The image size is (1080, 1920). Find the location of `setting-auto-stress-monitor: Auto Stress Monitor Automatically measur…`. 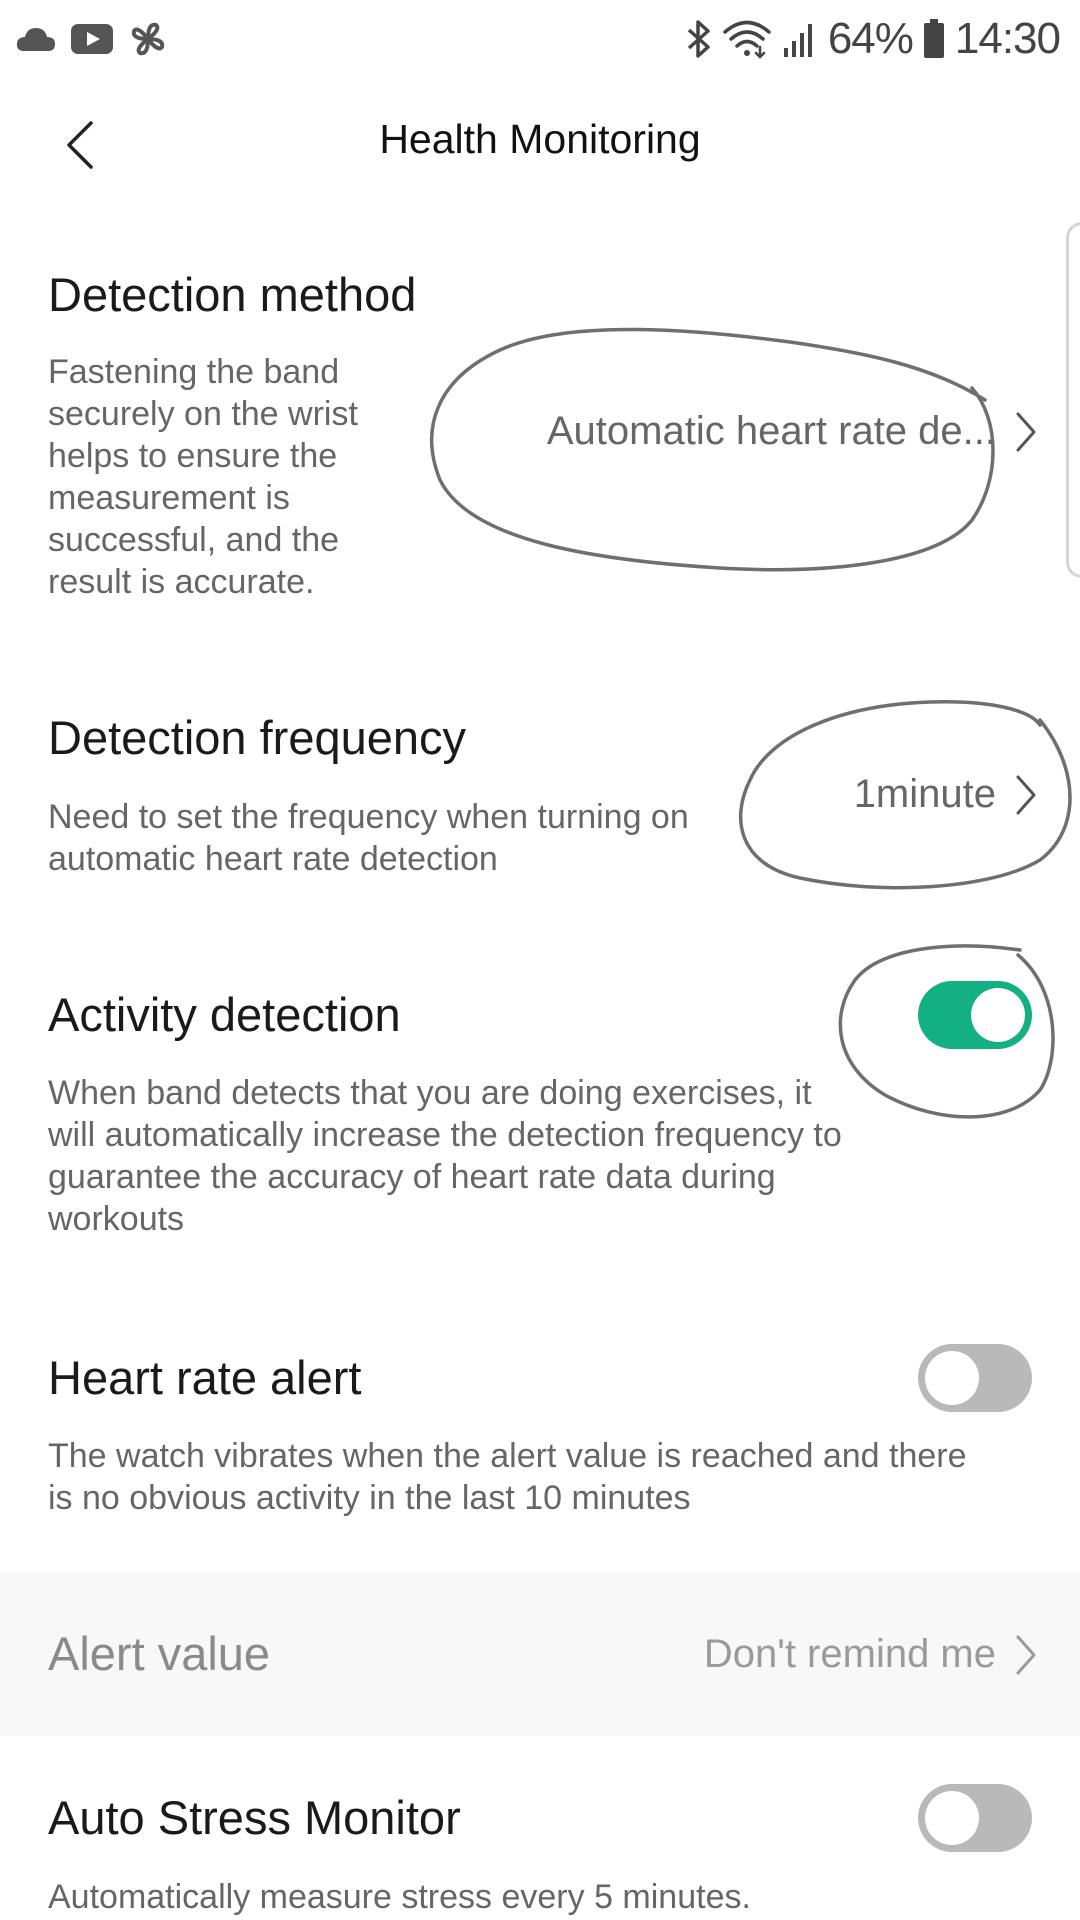

setting-auto-stress-monitor: Auto Stress Monitor Automatically measur… is located at coordinates (540, 1849).